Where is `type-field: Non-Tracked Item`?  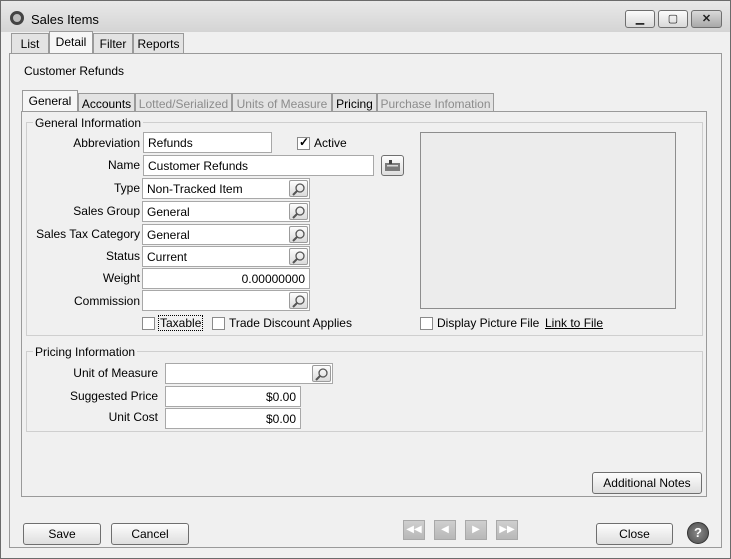 type-field: Non-Tracked Item is located at coordinates (226, 188).